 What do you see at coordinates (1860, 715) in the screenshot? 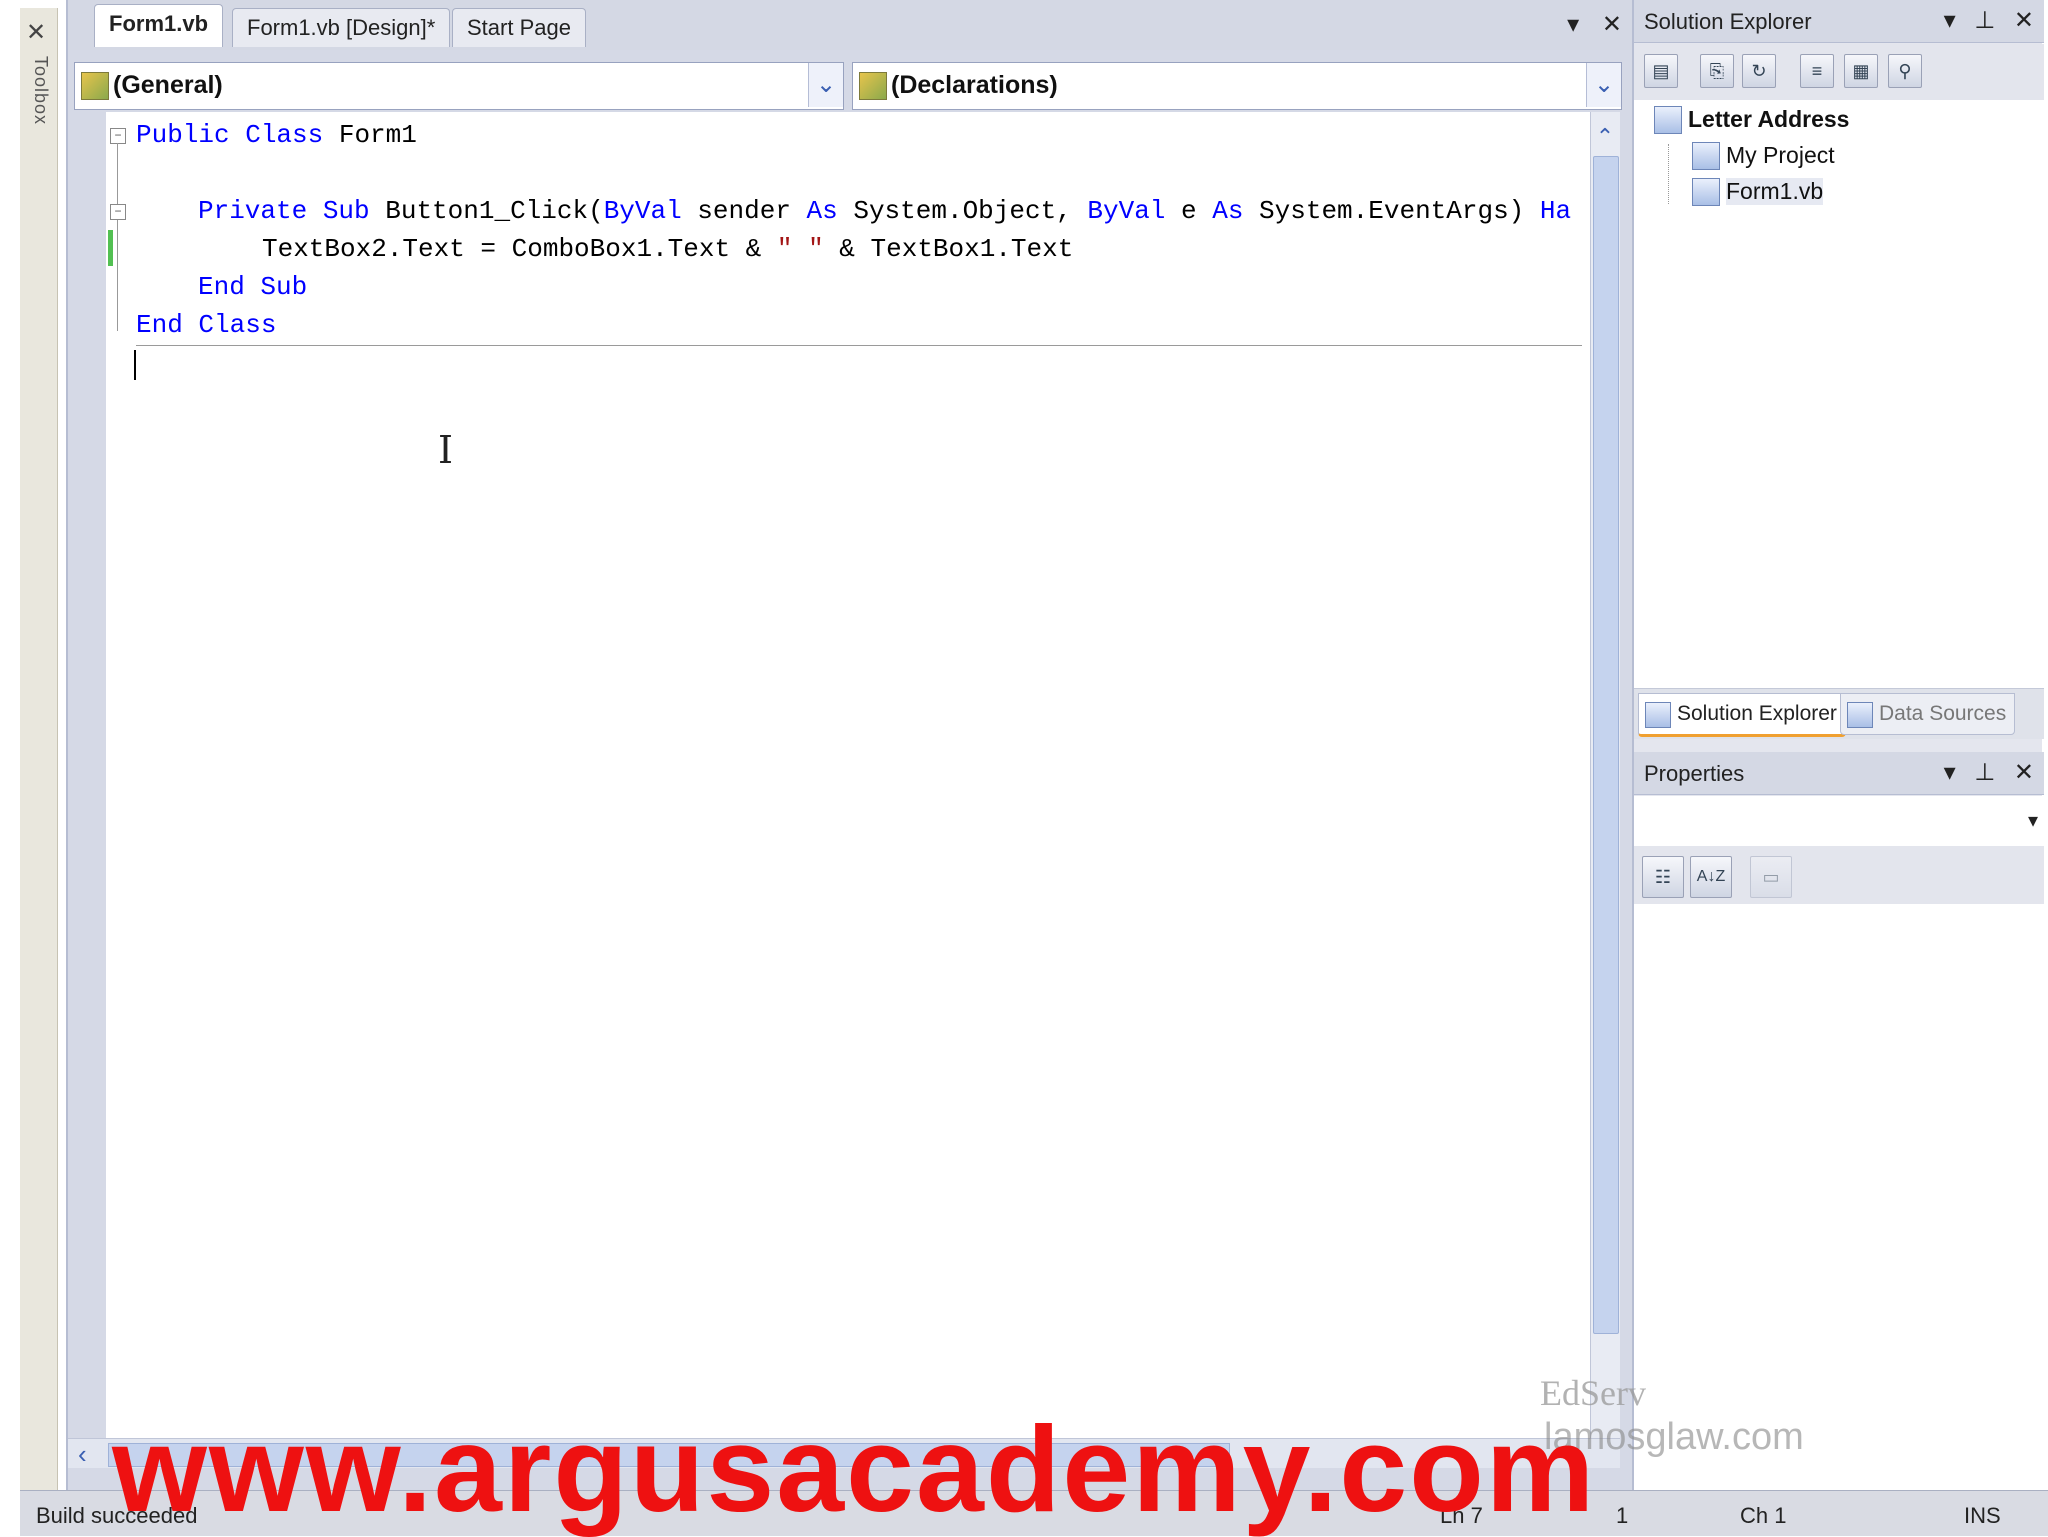
I see `data-sources-icon` at bounding box center [1860, 715].